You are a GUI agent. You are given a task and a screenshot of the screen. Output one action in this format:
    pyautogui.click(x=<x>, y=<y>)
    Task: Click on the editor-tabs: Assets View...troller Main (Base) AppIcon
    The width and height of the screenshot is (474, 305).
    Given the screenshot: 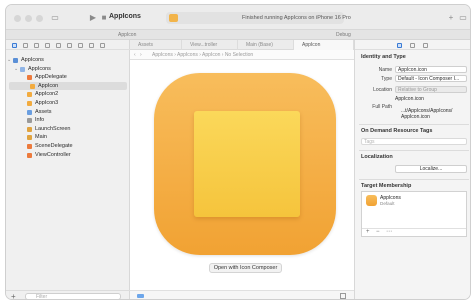 What is the action you would take?
    pyautogui.click(x=242, y=45)
    